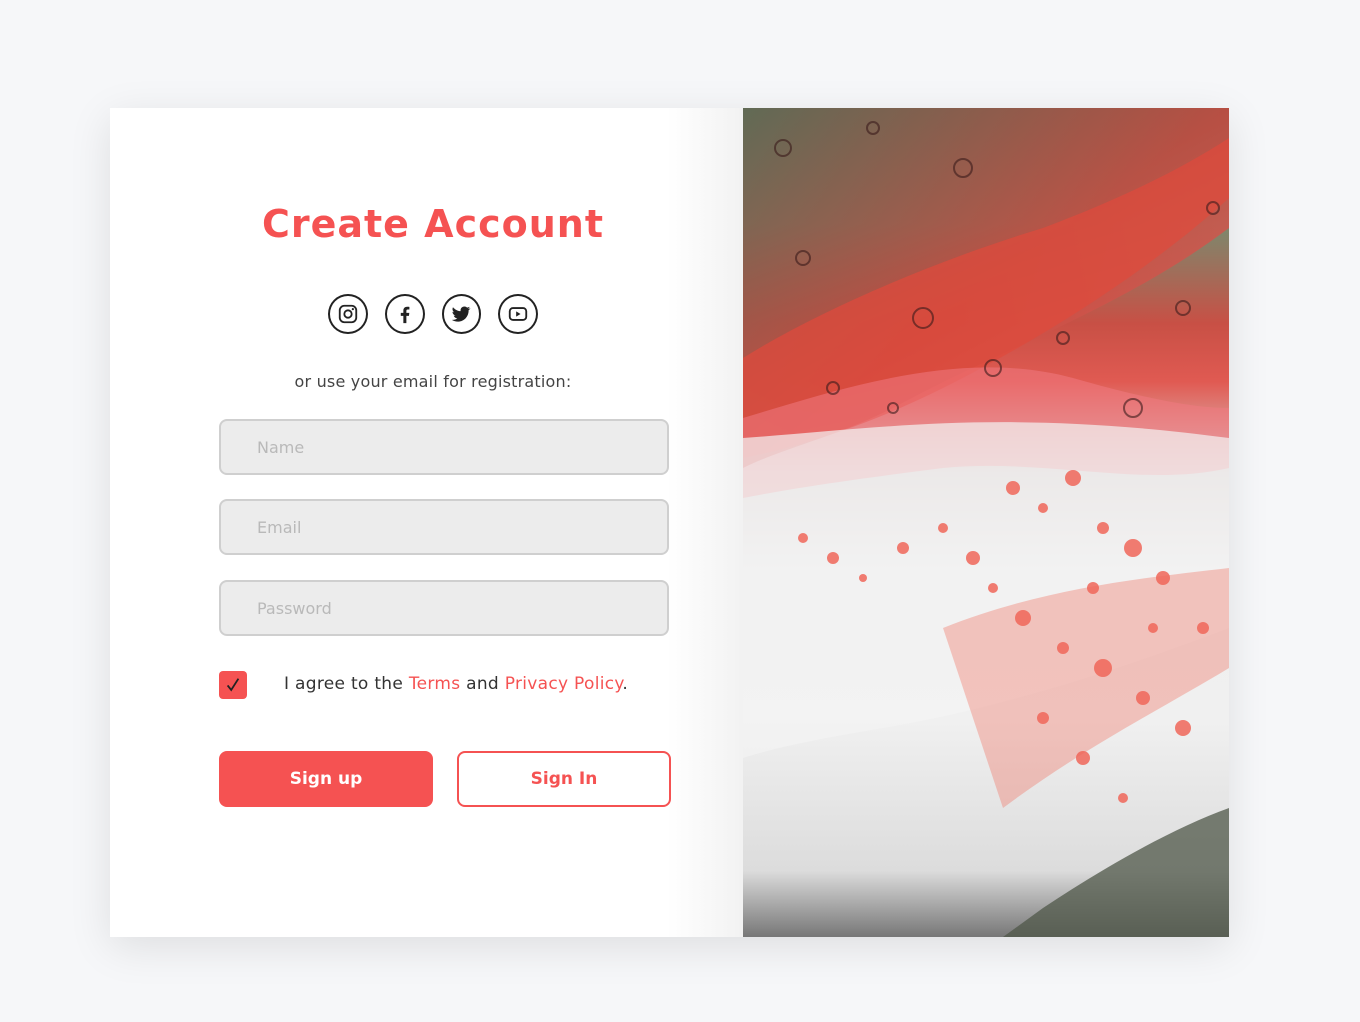 This screenshot has height=1022, width=1360. What do you see at coordinates (625, 684) in the screenshot?
I see `agree-suffix: .` at bounding box center [625, 684].